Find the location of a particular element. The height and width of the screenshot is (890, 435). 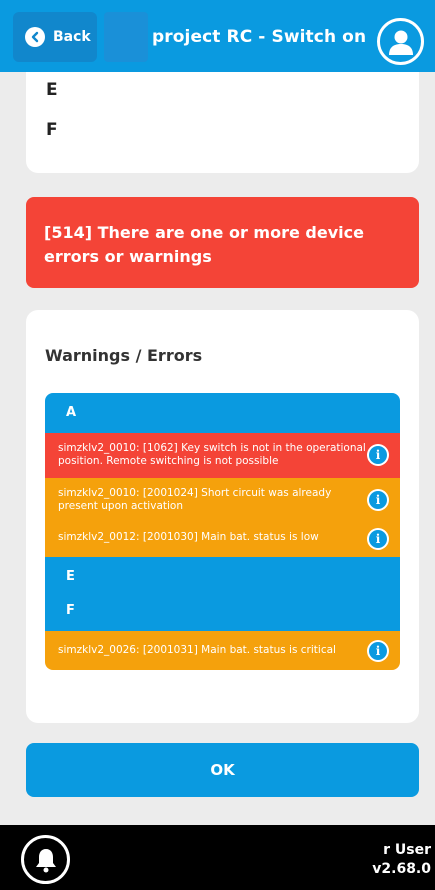

footer-version: v2.68.0 is located at coordinates (401, 869).